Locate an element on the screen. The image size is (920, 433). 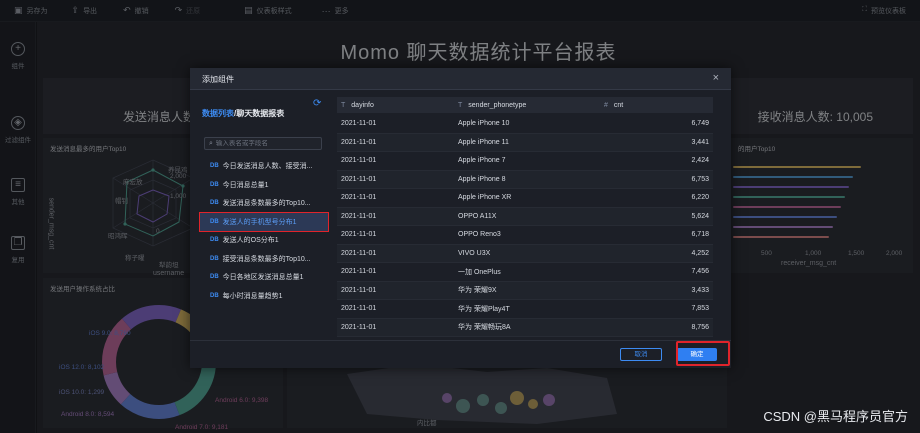
table-search-box: ⌕ is located at coordinates (263, 143).